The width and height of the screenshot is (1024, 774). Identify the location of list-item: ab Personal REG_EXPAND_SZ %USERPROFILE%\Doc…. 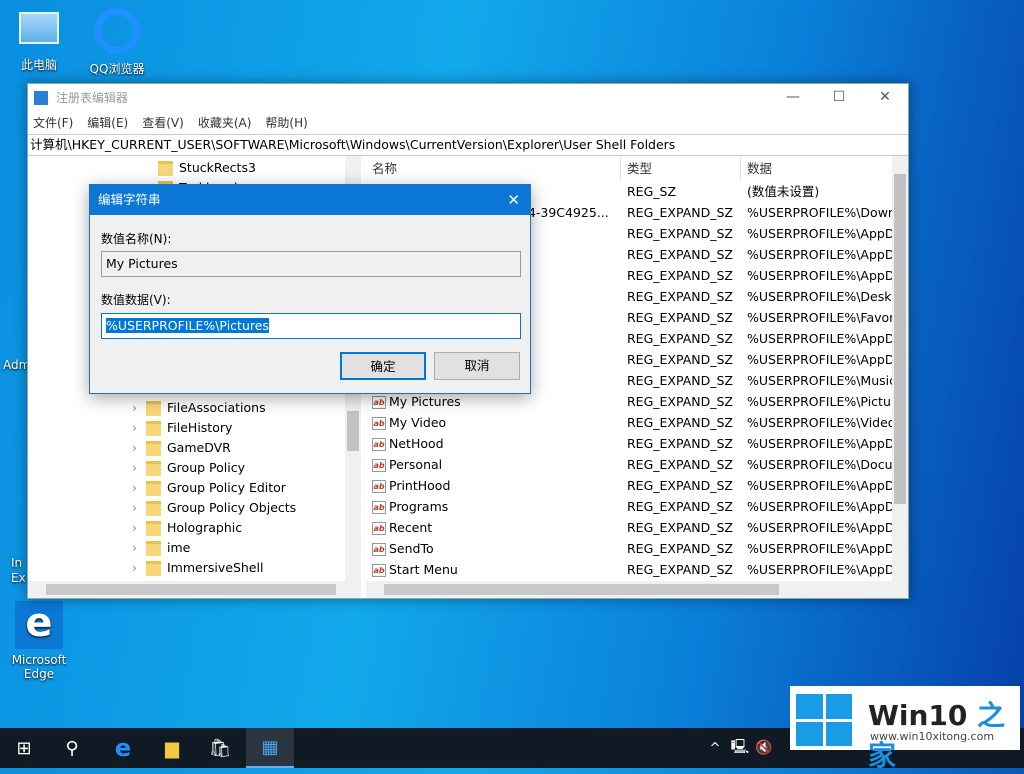
(629, 464).